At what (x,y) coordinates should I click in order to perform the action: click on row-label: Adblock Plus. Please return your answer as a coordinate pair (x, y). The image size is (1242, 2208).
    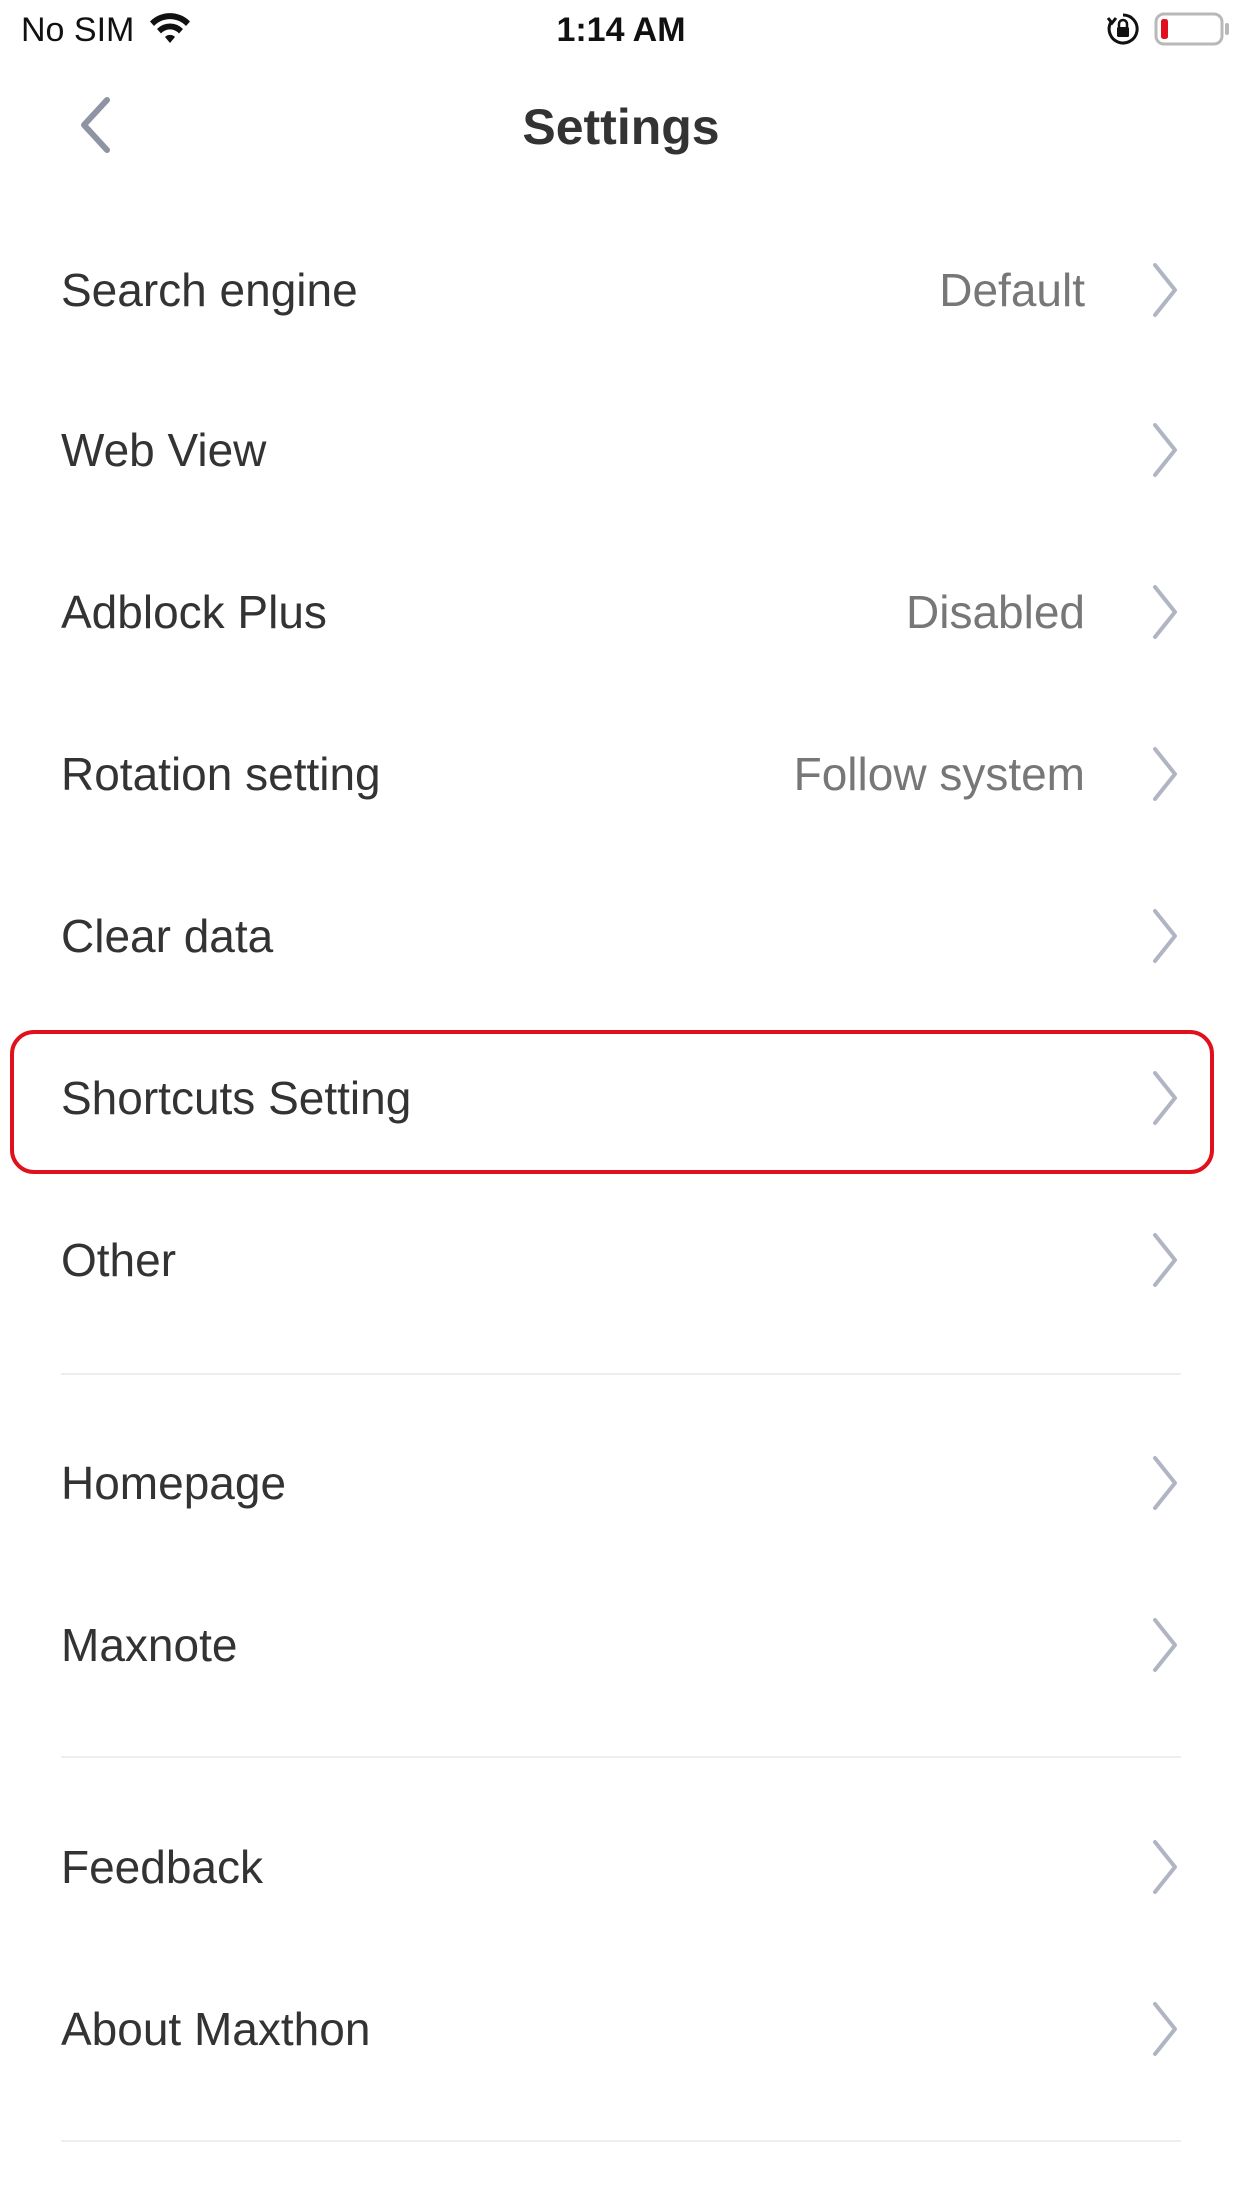
    Looking at the image, I should click on (194, 612).